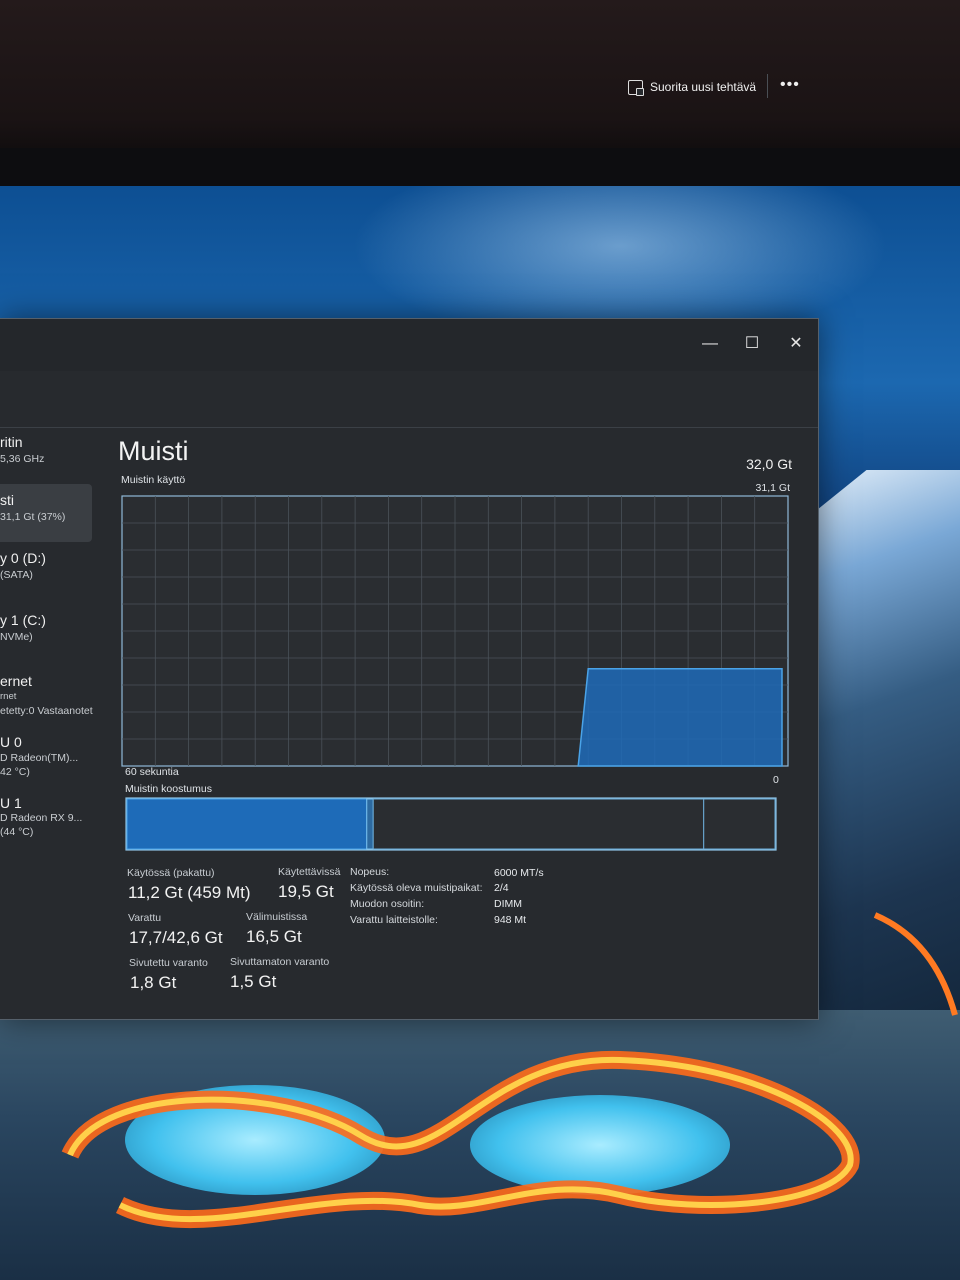  Describe the element at coordinates (22, 459) in the screenshot. I see `sidebar-item-subtitle: 5,36 GHz` at that location.